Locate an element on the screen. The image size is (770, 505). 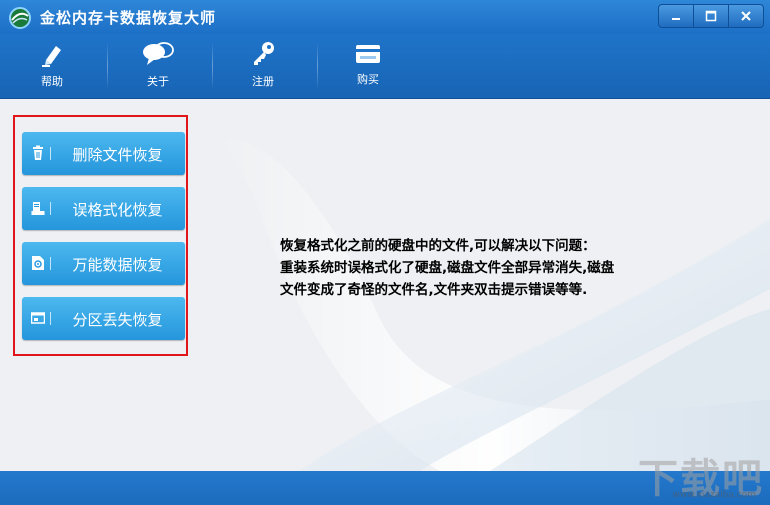
minimize-icon is located at coordinates (676, 19).